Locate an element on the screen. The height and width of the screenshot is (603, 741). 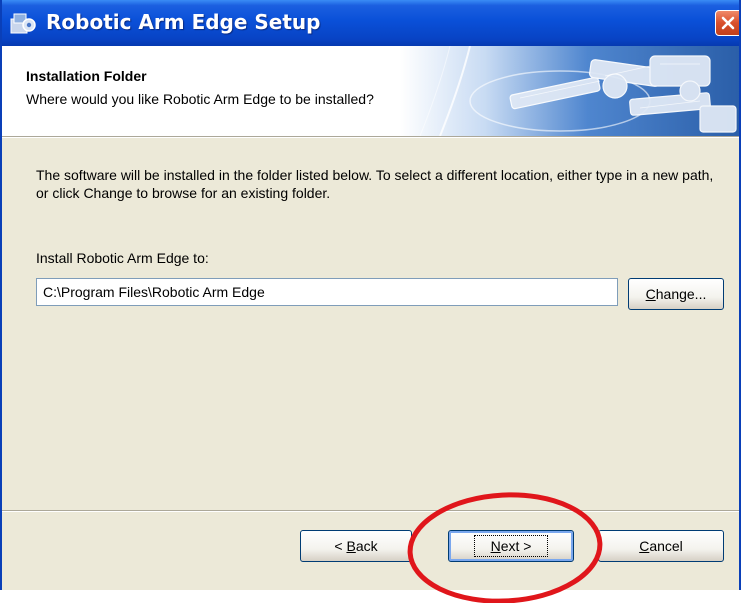
install-location-label: Install Robotic Arm Edge to: is located at coordinates (122, 258).